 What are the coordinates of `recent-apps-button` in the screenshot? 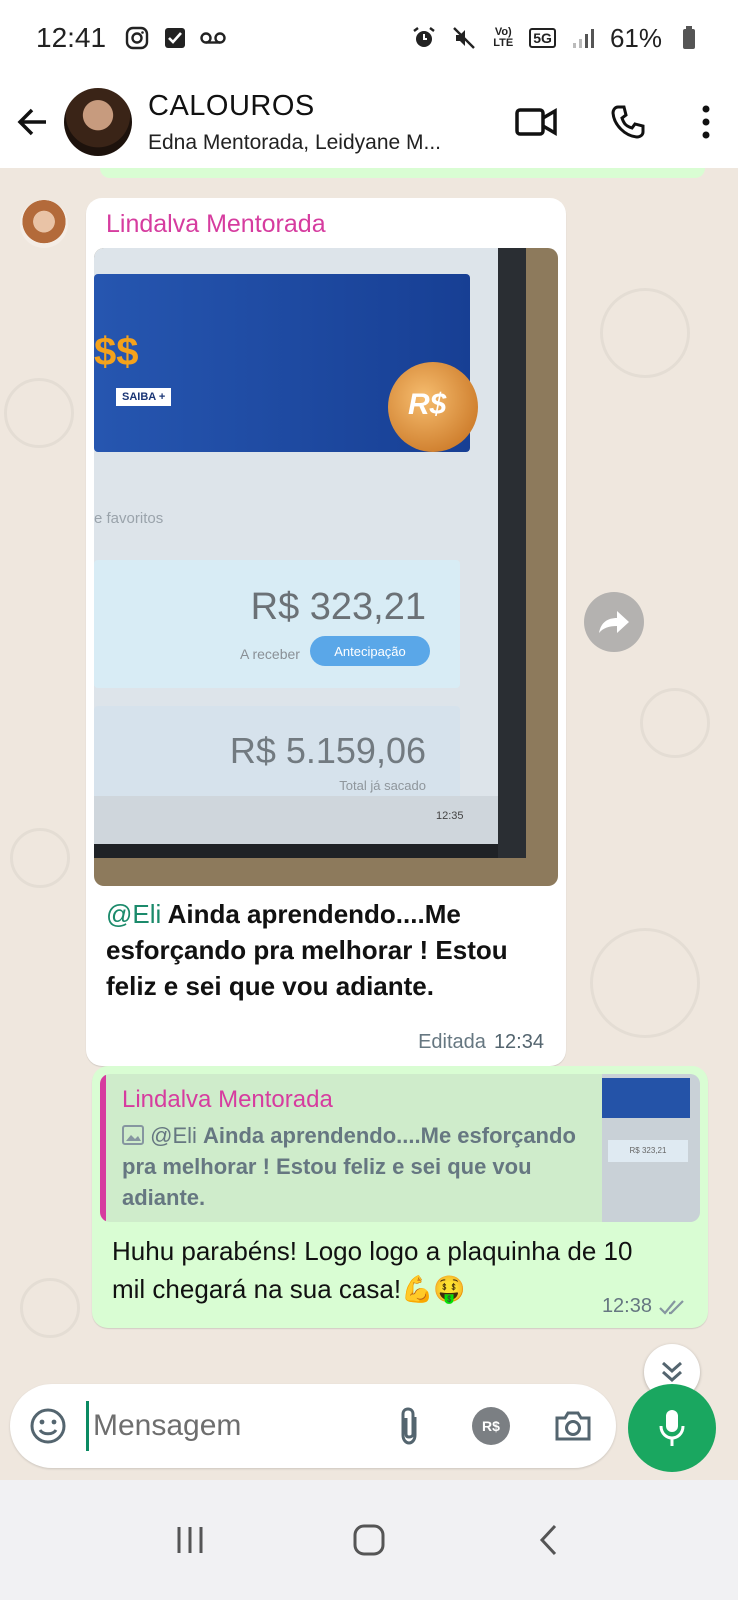 It's located at (190, 1540).